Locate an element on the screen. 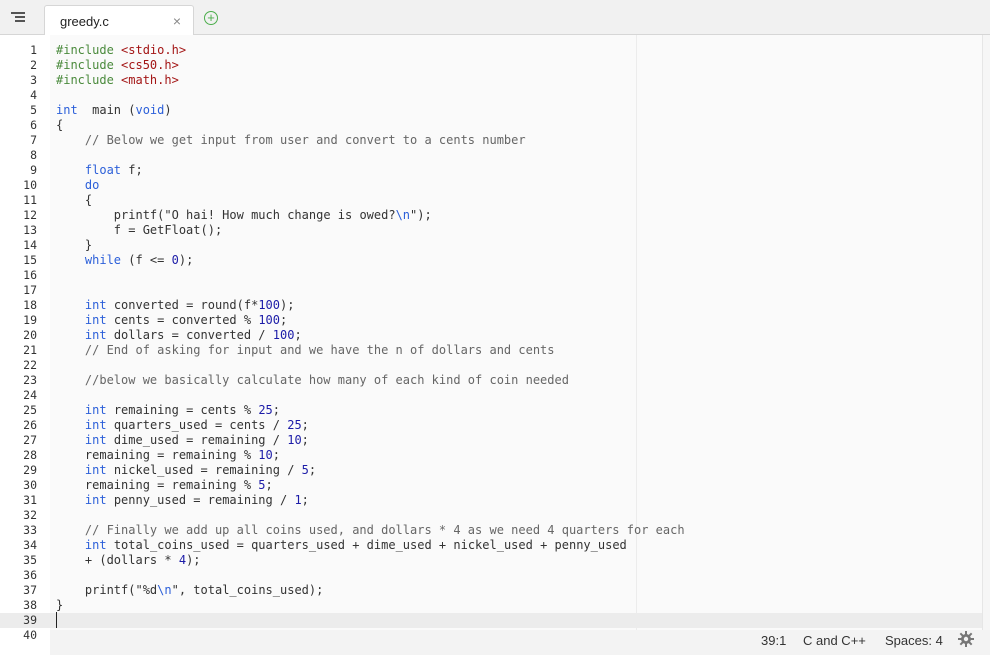  code-line: 20 int dollars = converted / 100; is located at coordinates (491, 335).